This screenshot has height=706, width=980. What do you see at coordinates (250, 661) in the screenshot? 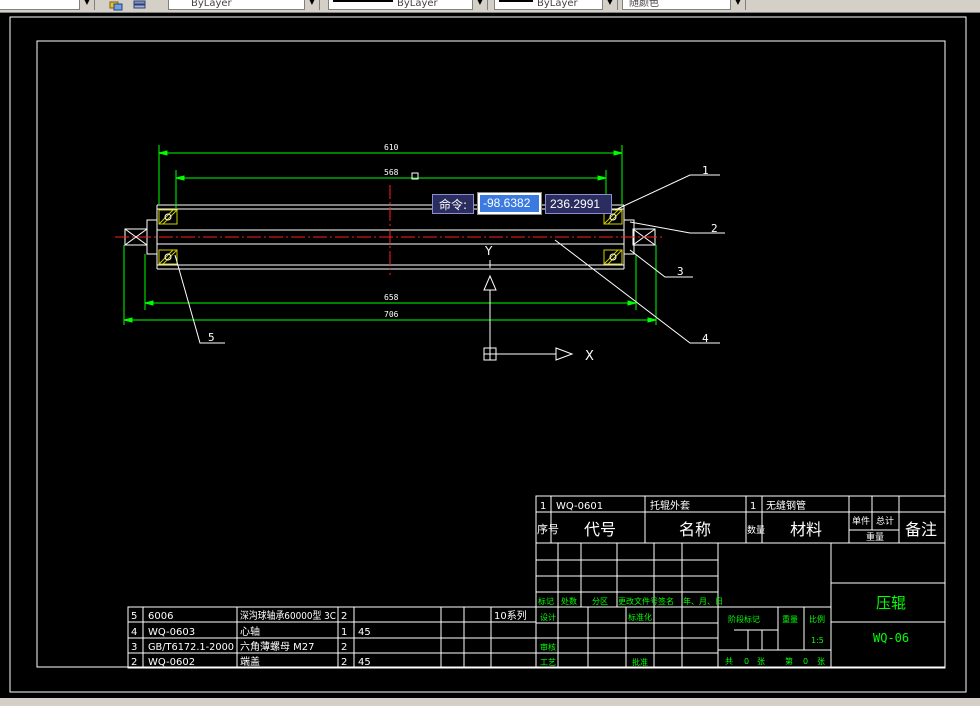
I see `bottom-row-name: 端盖` at bounding box center [250, 661].